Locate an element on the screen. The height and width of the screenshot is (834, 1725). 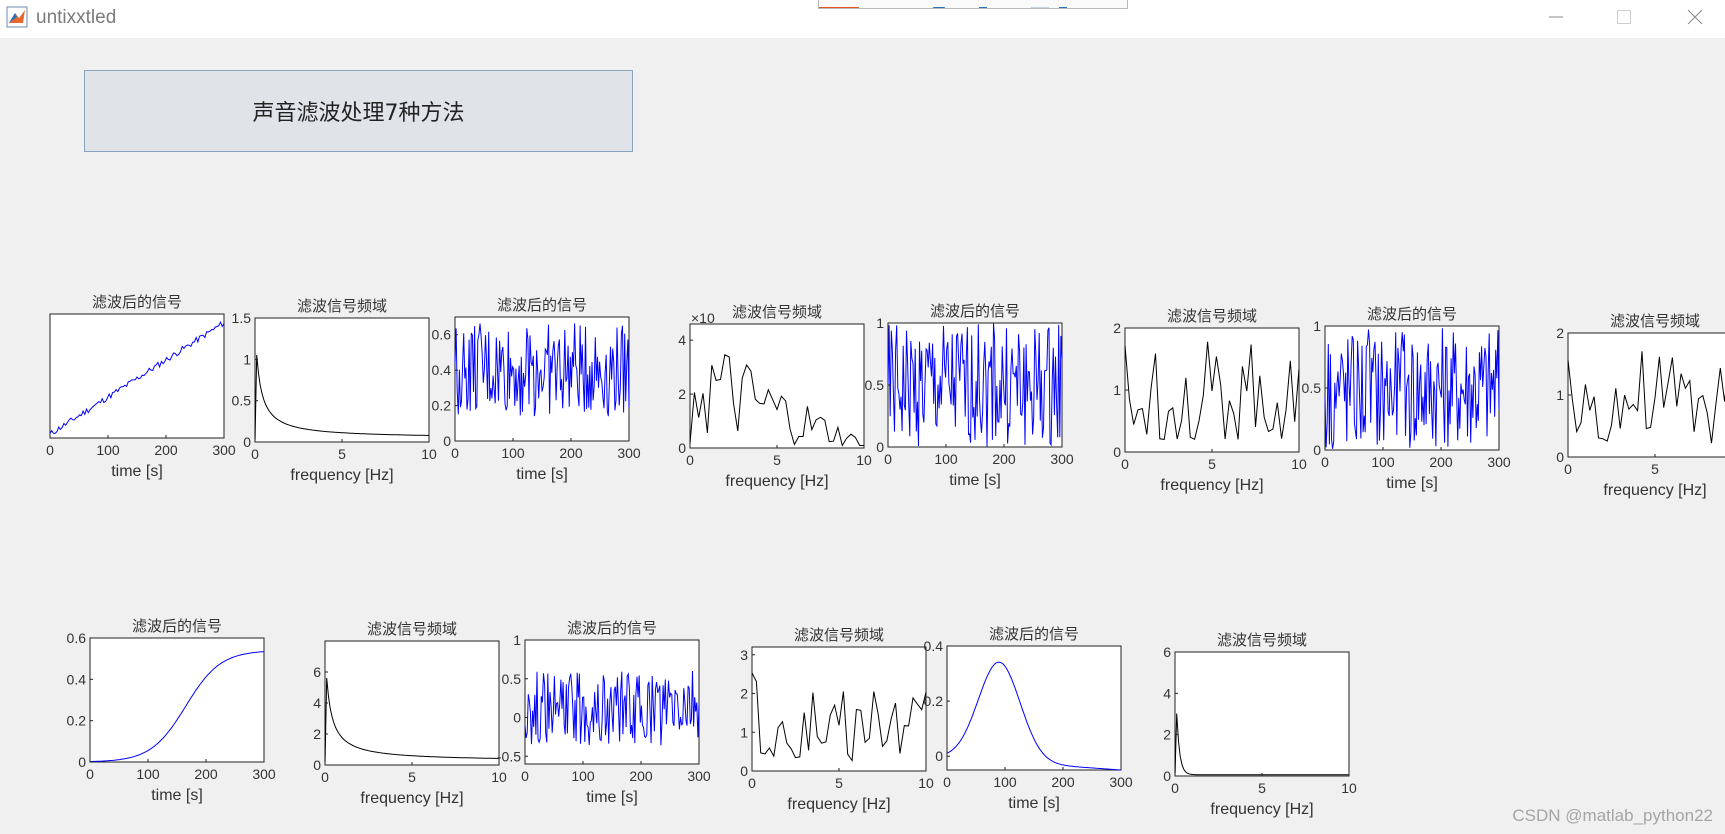
plot-r2c2: 滤波信号频域 0 5 10 0 2 4 6 frequency [Hz] is located at coordinates (391, 713).